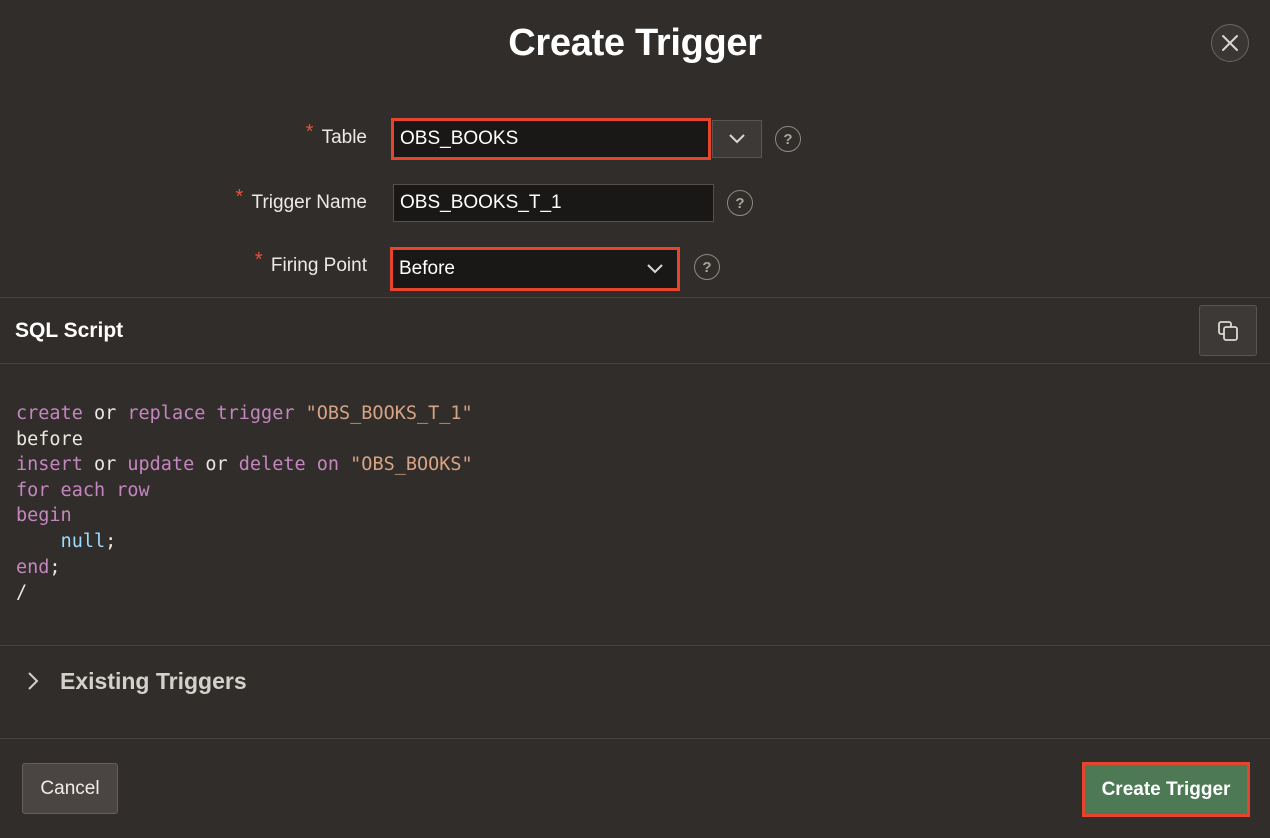 The height and width of the screenshot is (838, 1270). I want to click on code-token: end, so click(33, 567).